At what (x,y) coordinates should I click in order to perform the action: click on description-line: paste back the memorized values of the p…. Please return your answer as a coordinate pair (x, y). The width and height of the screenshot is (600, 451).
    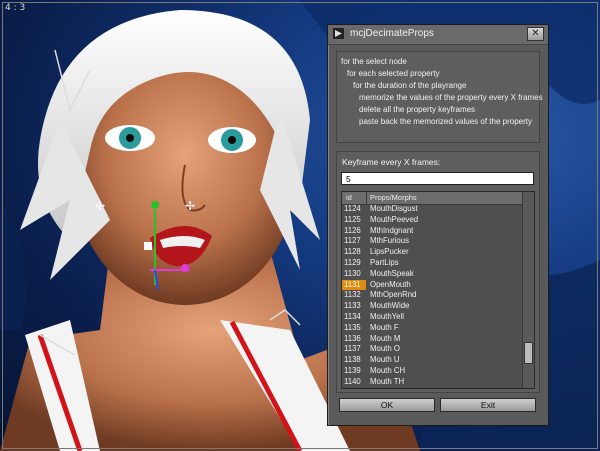
    Looking at the image, I should click on (445, 121).